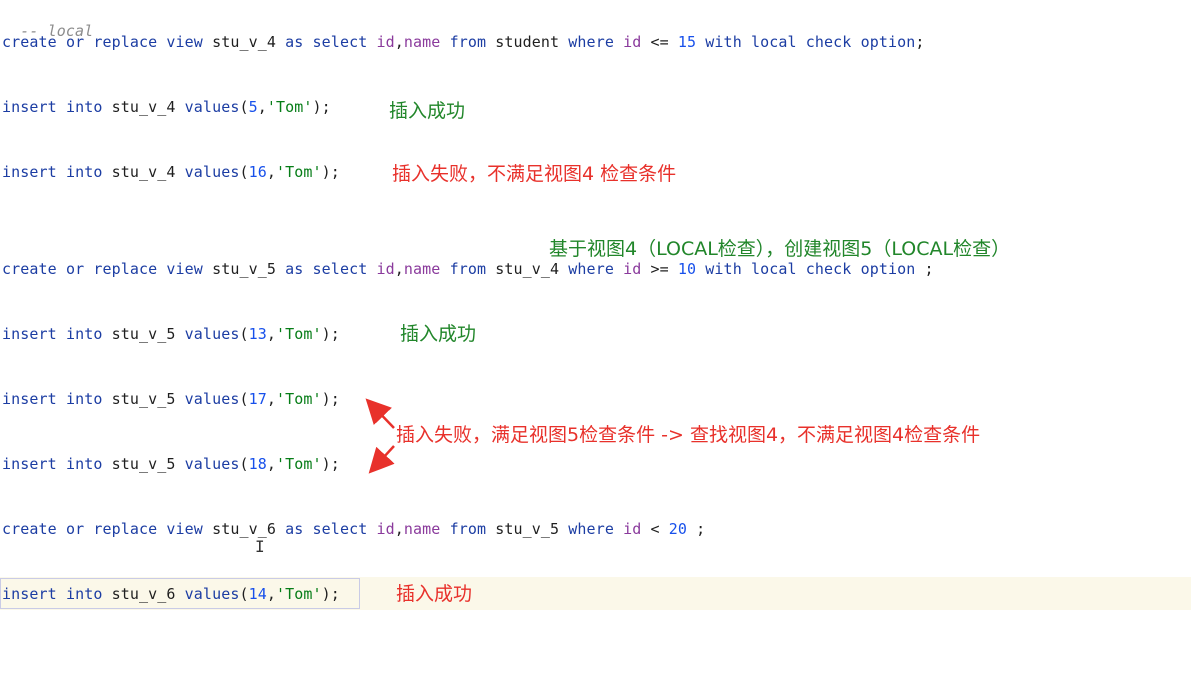  I want to click on code-token: 20, so click(678, 529).